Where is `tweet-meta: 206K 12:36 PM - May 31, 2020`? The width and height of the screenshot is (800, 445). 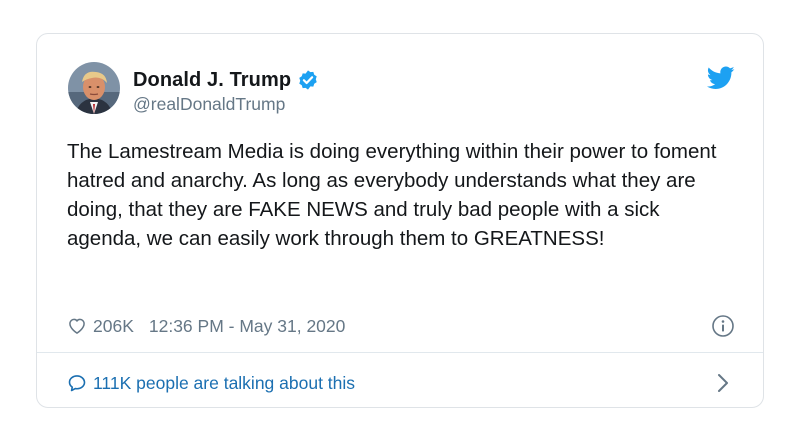 tweet-meta: 206K 12:36 PM - May 31, 2020 is located at coordinates (206, 326).